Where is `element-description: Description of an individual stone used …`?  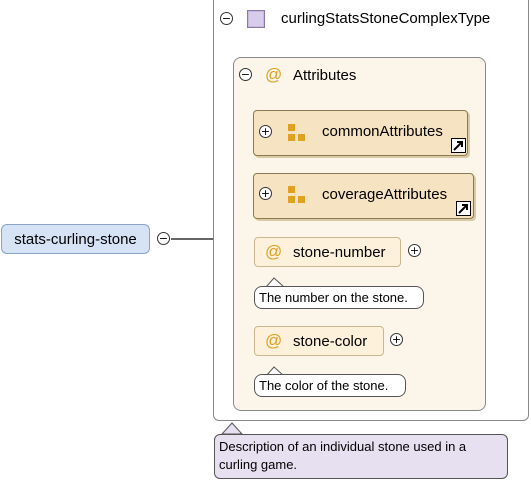
element-description: Description of an individual stone used … is located at coordinates (361, 456).